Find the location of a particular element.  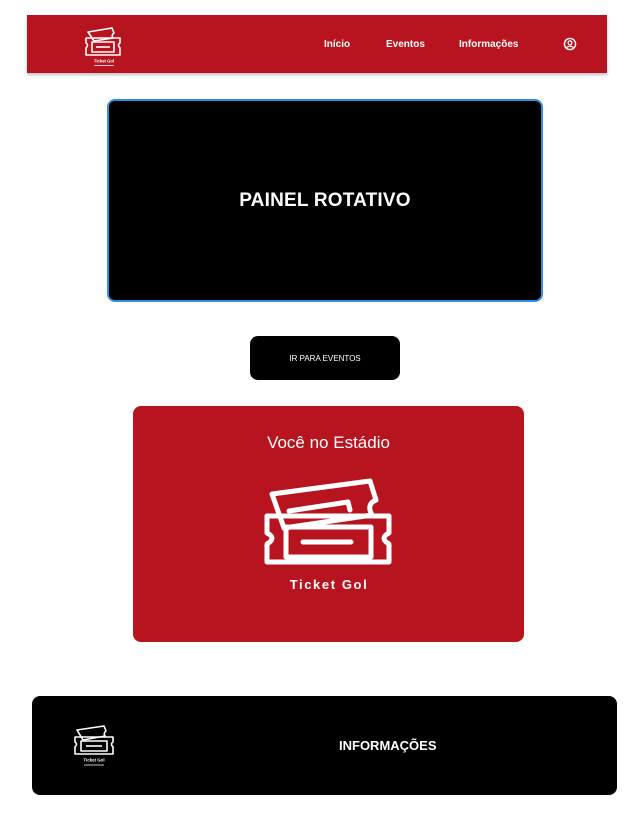

go-to-events-button: IR PARA EVENTOS is located at coordinates (325, 358).